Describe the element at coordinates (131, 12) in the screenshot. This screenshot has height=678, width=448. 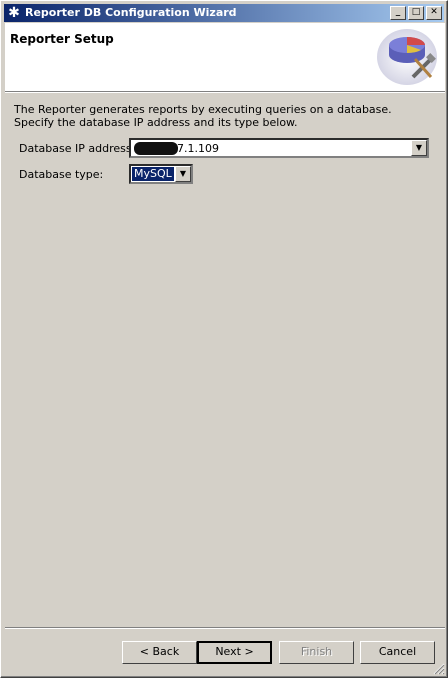
I see `window-title: Reporter DB Configuration Wizard` at that location.